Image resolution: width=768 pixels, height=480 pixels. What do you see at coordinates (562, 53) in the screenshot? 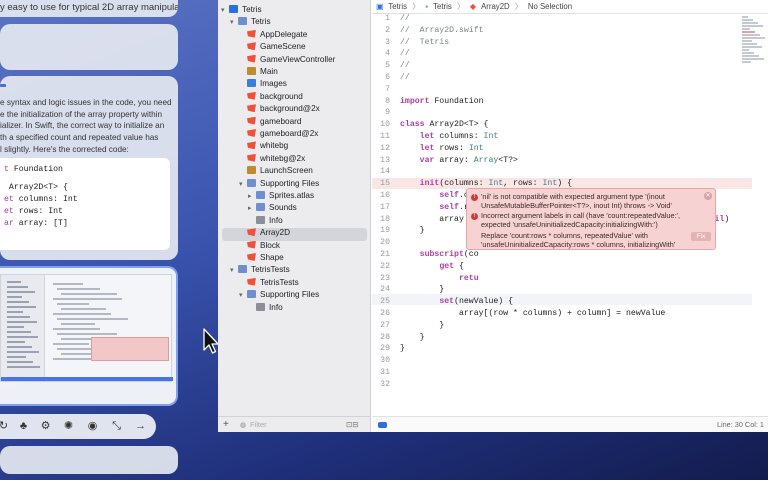
I see `code-line: 4 //` at bounding box center [562, 53].